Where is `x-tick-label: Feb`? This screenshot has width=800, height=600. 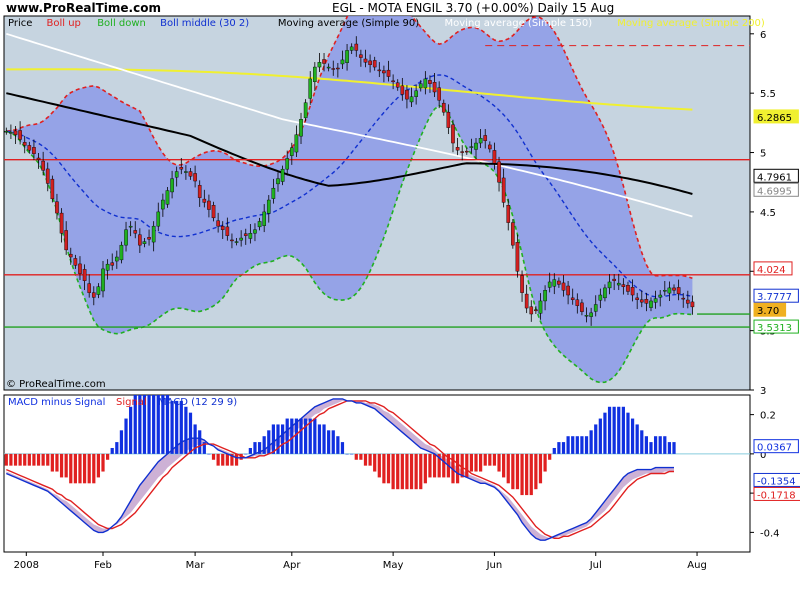
x-tick-label: Feb is located at coordinates (103, 565).